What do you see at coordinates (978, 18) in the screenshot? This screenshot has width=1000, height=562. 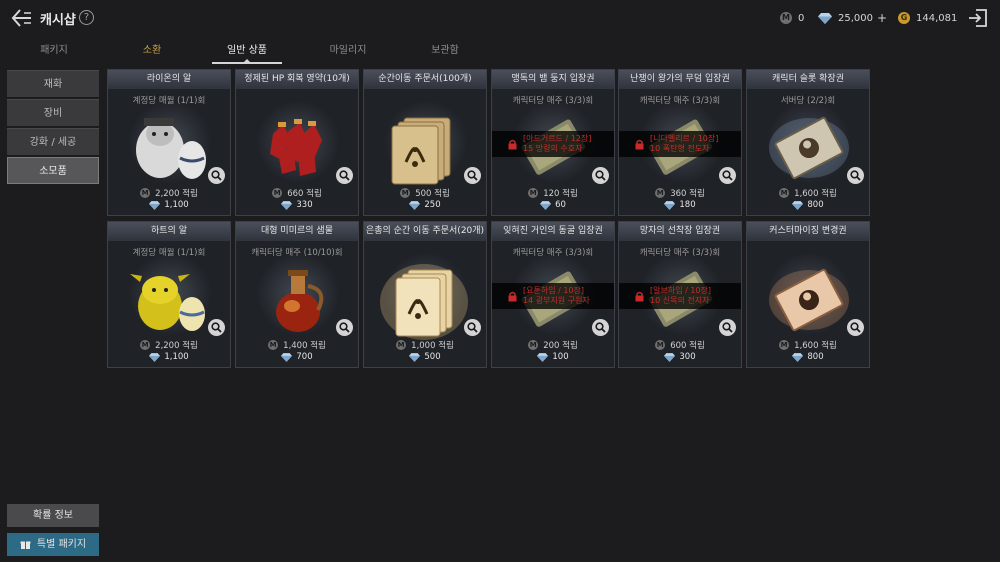 I see `exit-icon` at bounding box center [978, 18].